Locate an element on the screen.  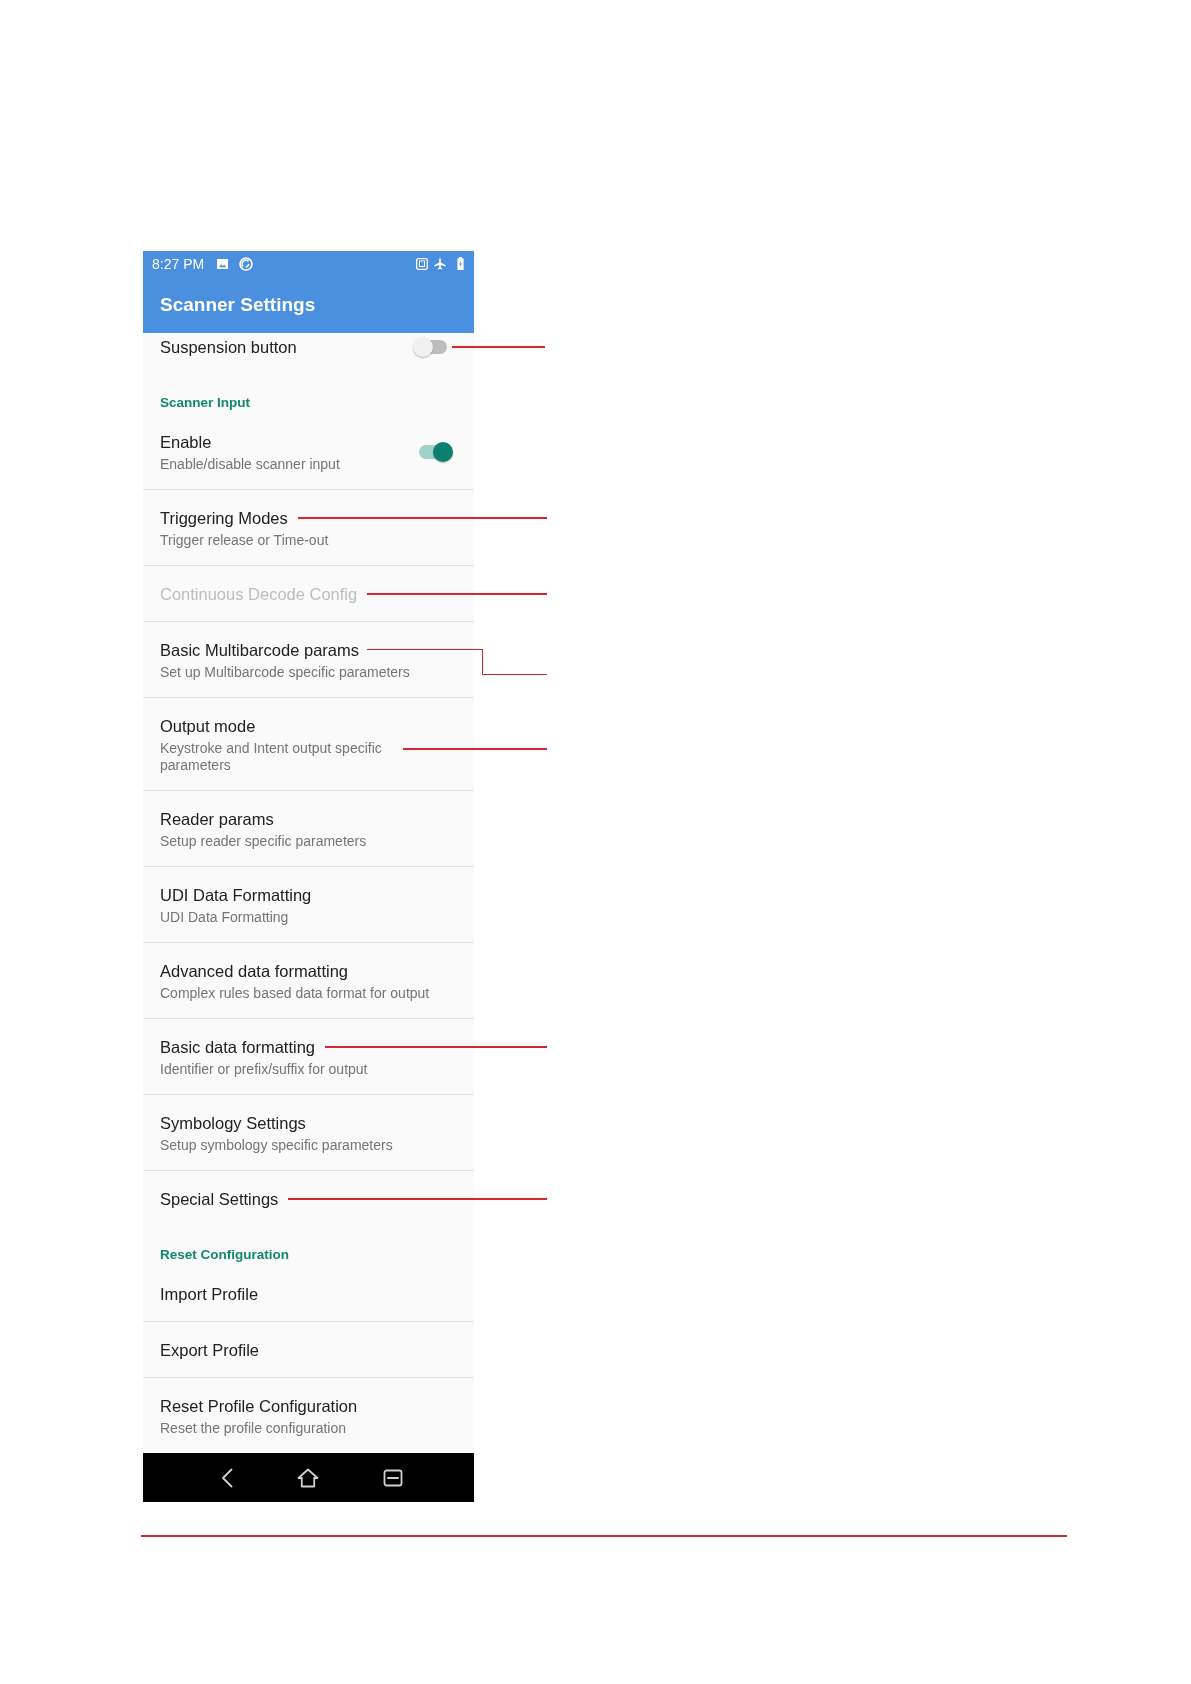
setting-title: Reset Profile Configuration is located at coordinates (259, 1406).